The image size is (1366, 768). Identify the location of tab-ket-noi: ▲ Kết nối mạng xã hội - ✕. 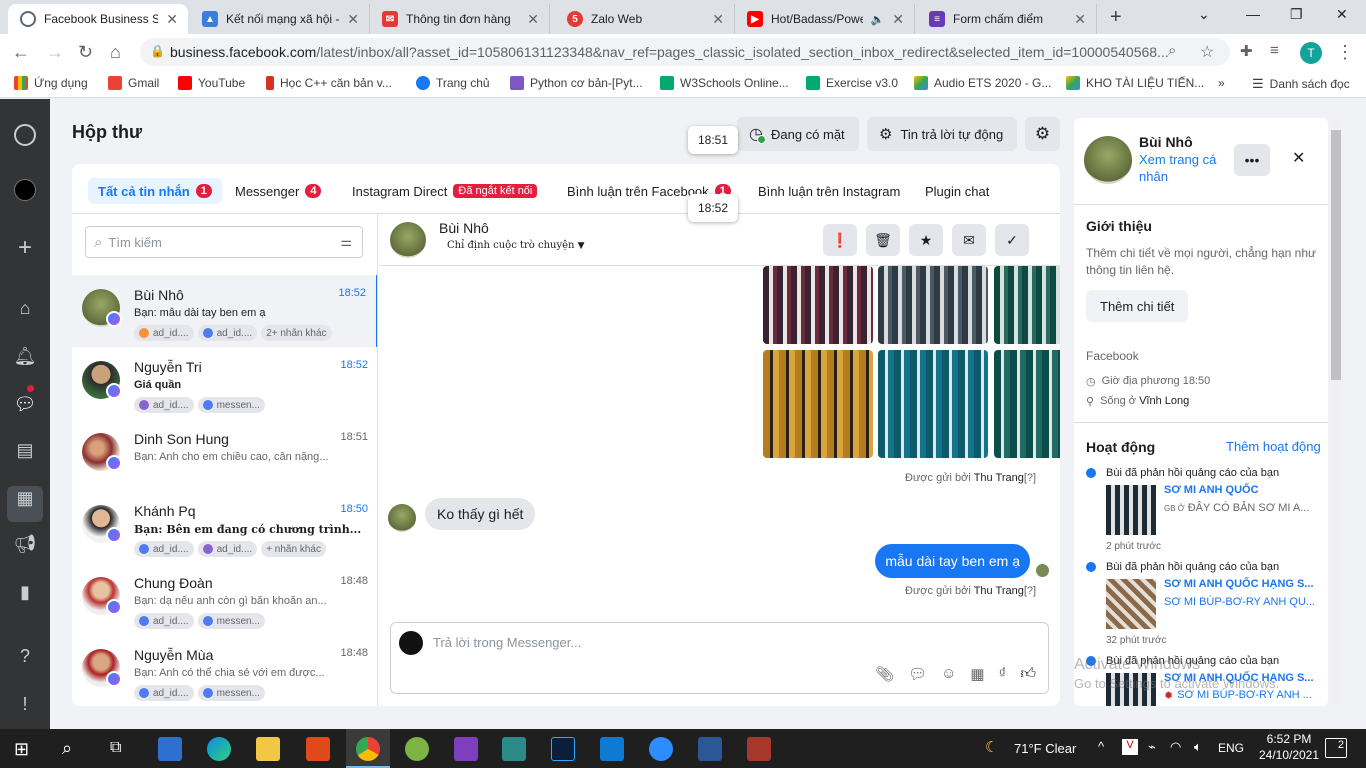
(280, 19).